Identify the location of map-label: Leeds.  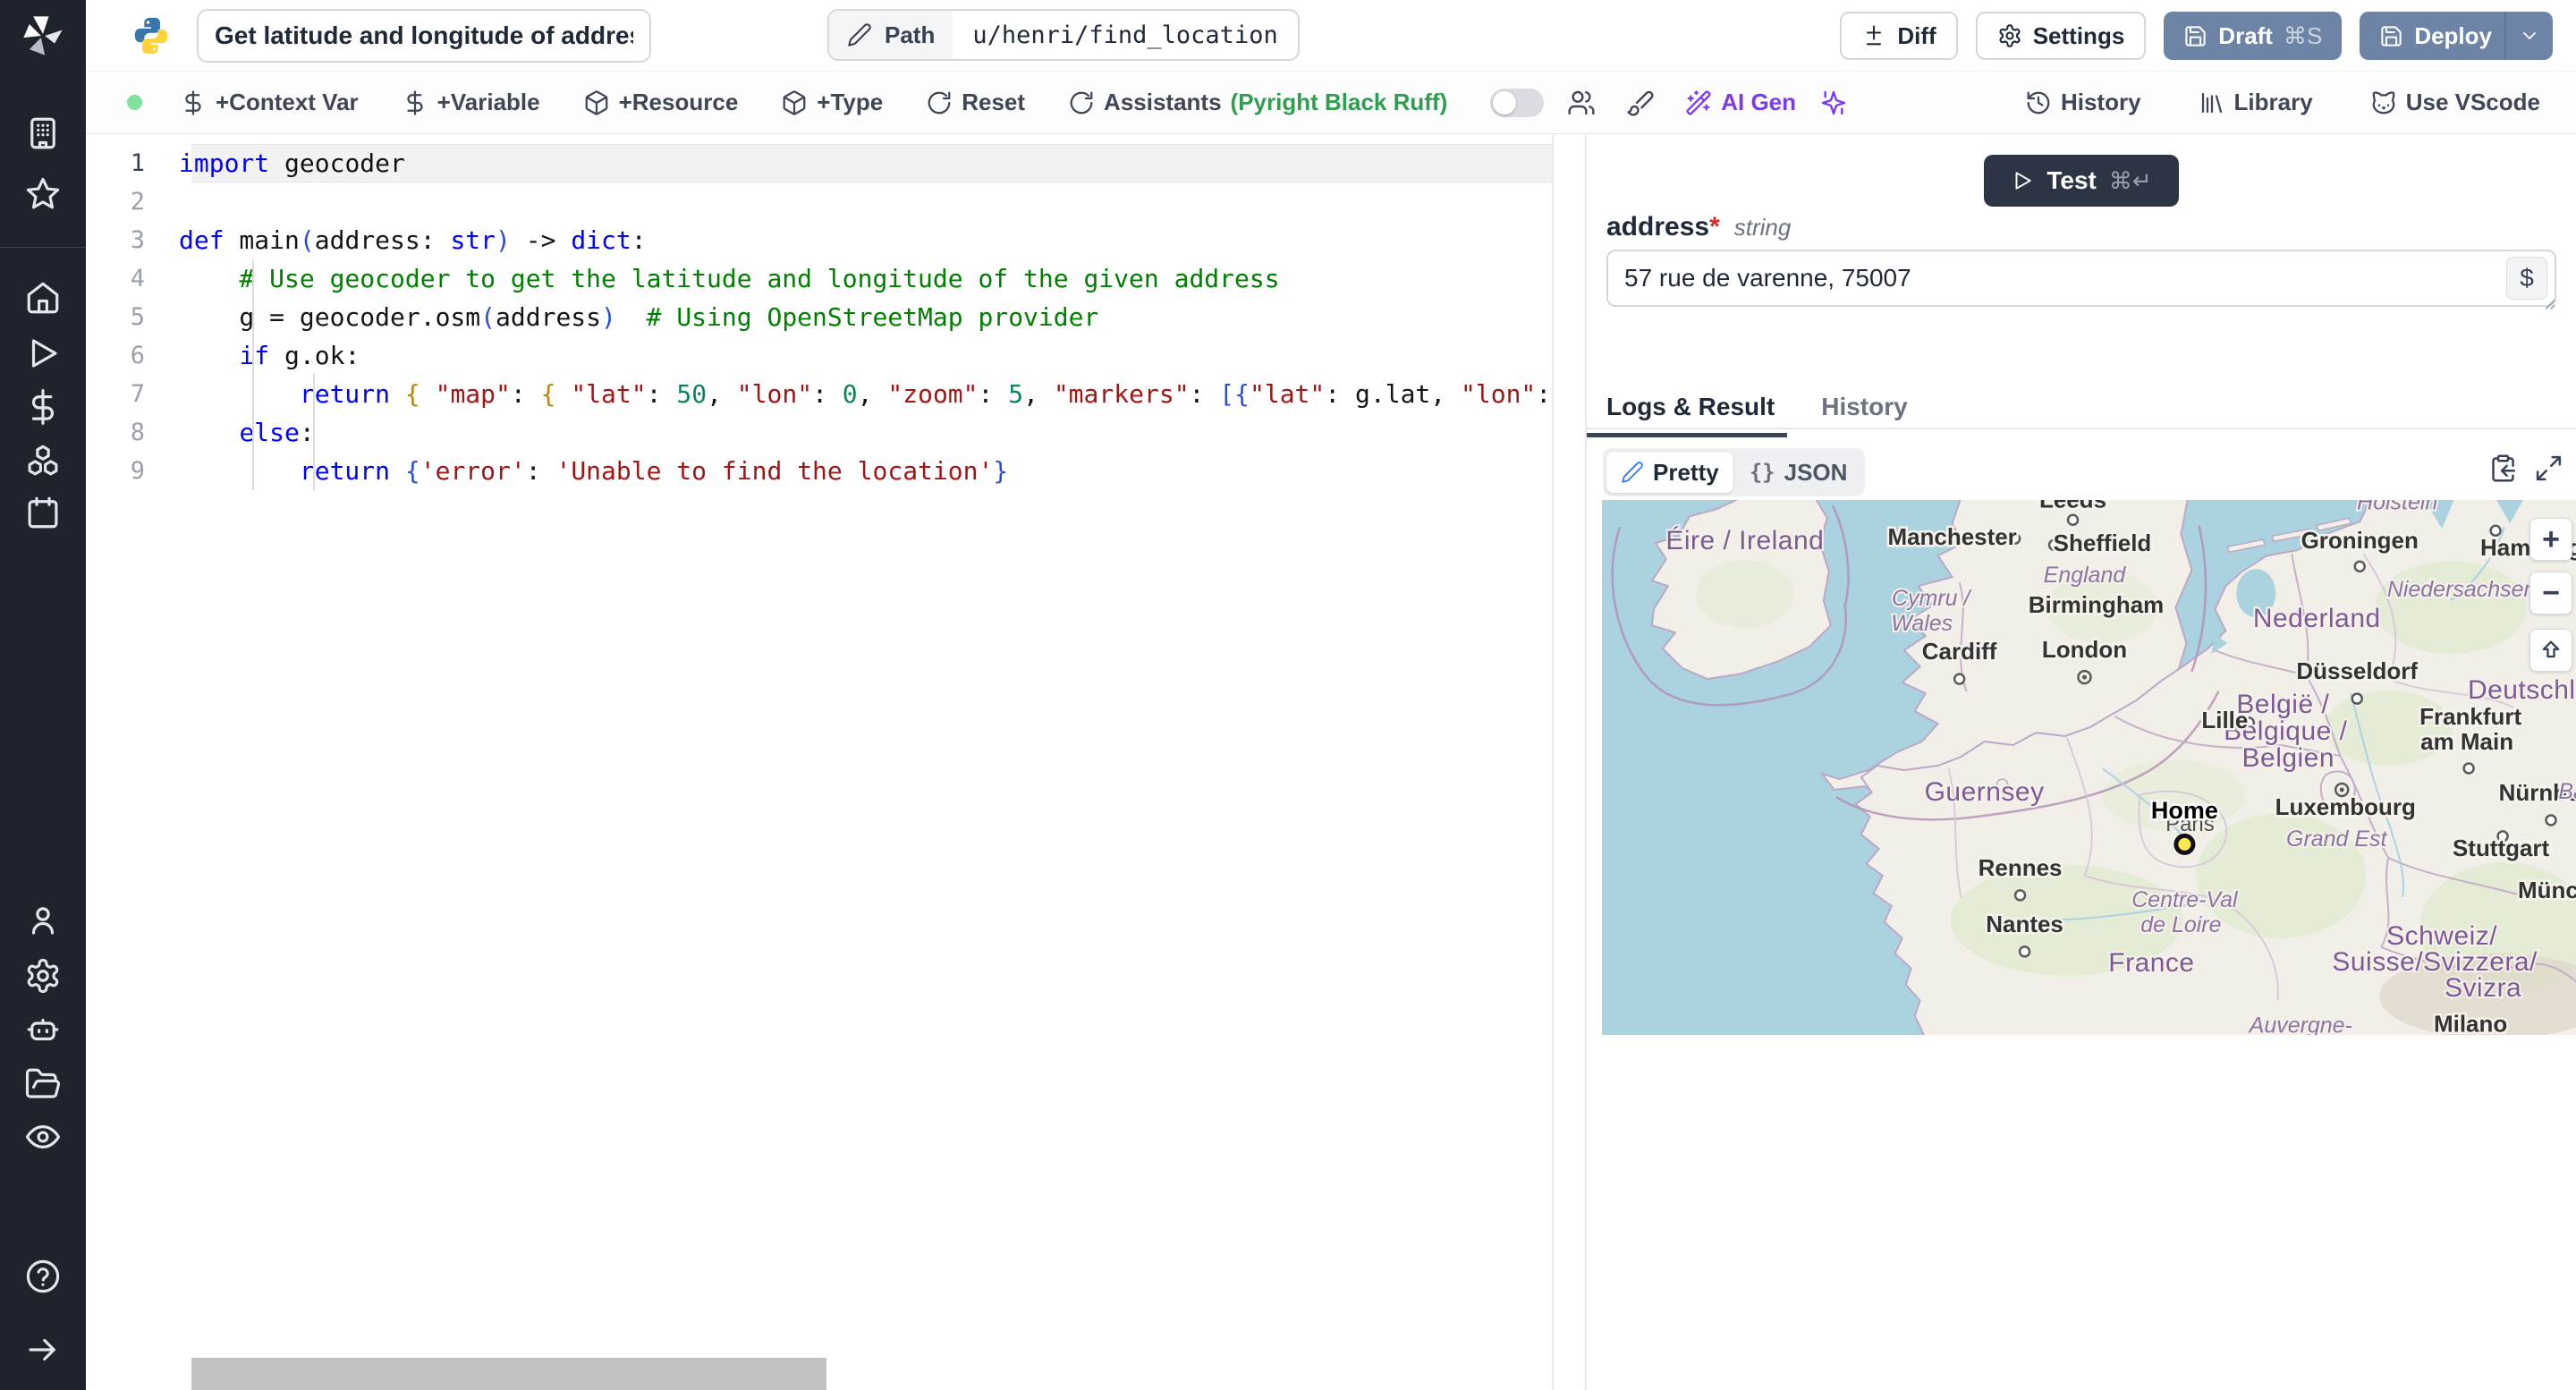
(2072, 506).